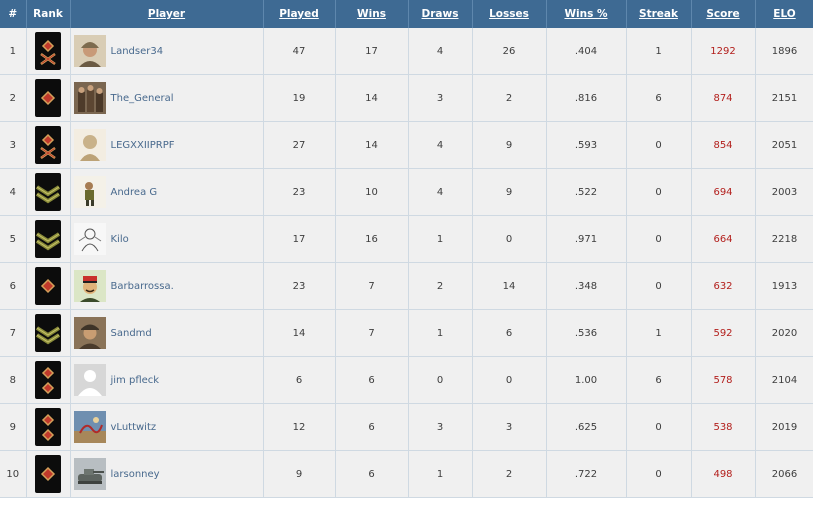 The image size is (813, 507). I want to click on wins-pct-value: .404, so click(586, 51).